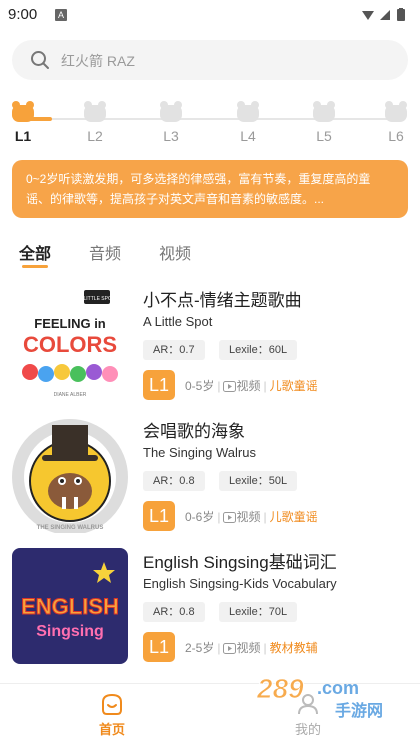 The image size is (420, 748). What do you see at coordinates (23, 14) in the screenshot?
I see `status-time: 9:00` at bounding box center [23, 14].